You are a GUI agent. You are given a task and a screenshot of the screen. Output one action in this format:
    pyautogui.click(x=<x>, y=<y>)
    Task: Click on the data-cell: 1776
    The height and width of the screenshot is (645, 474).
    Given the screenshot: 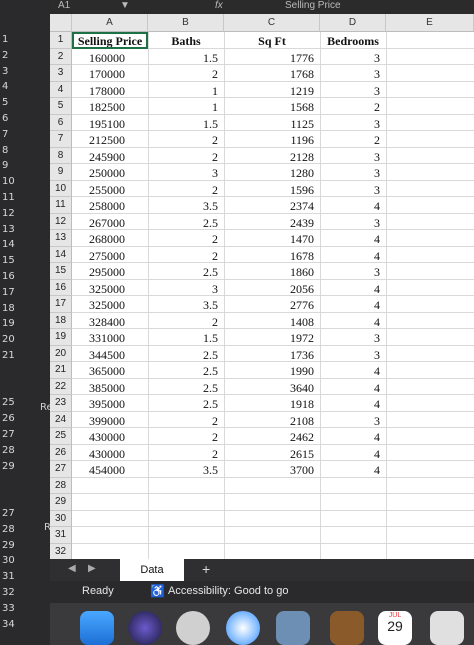 What is the action you would take?
    pyautogui.click(x=272, y=58)
    